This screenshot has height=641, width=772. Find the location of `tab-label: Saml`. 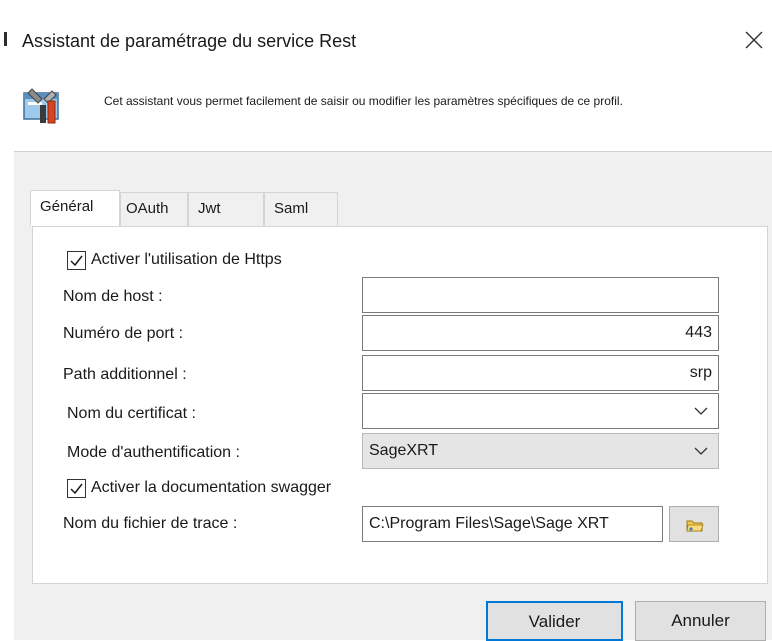

tab-label: Saml is located at coordinates (291, 208).